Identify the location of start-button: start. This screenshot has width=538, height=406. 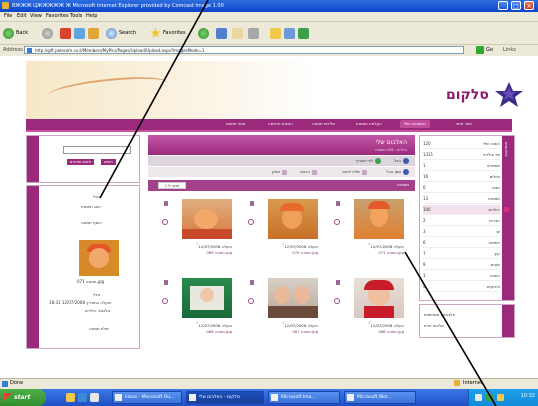
(23, 397).